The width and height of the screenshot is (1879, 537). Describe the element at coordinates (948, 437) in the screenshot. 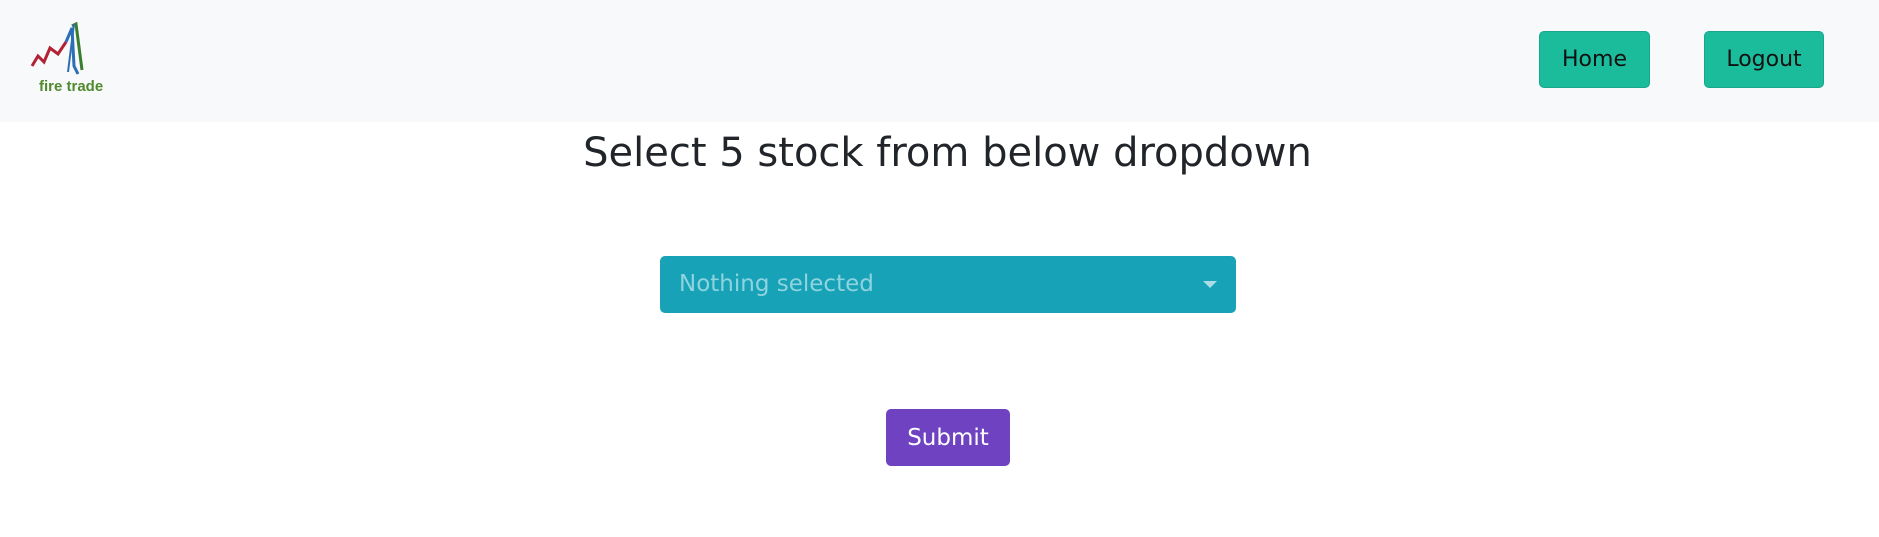

I see `submit-button: Submit` at that location.